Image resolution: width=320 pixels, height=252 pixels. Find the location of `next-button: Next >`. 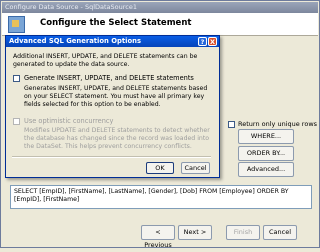

next-button: Next > is located at coordinates (195, 232).